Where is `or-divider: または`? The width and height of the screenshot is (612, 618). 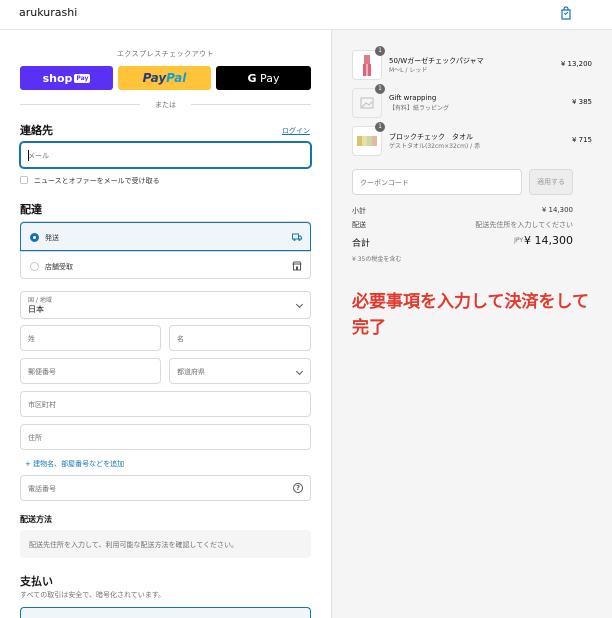
or-divider: または is located at coordinates (165, 104).